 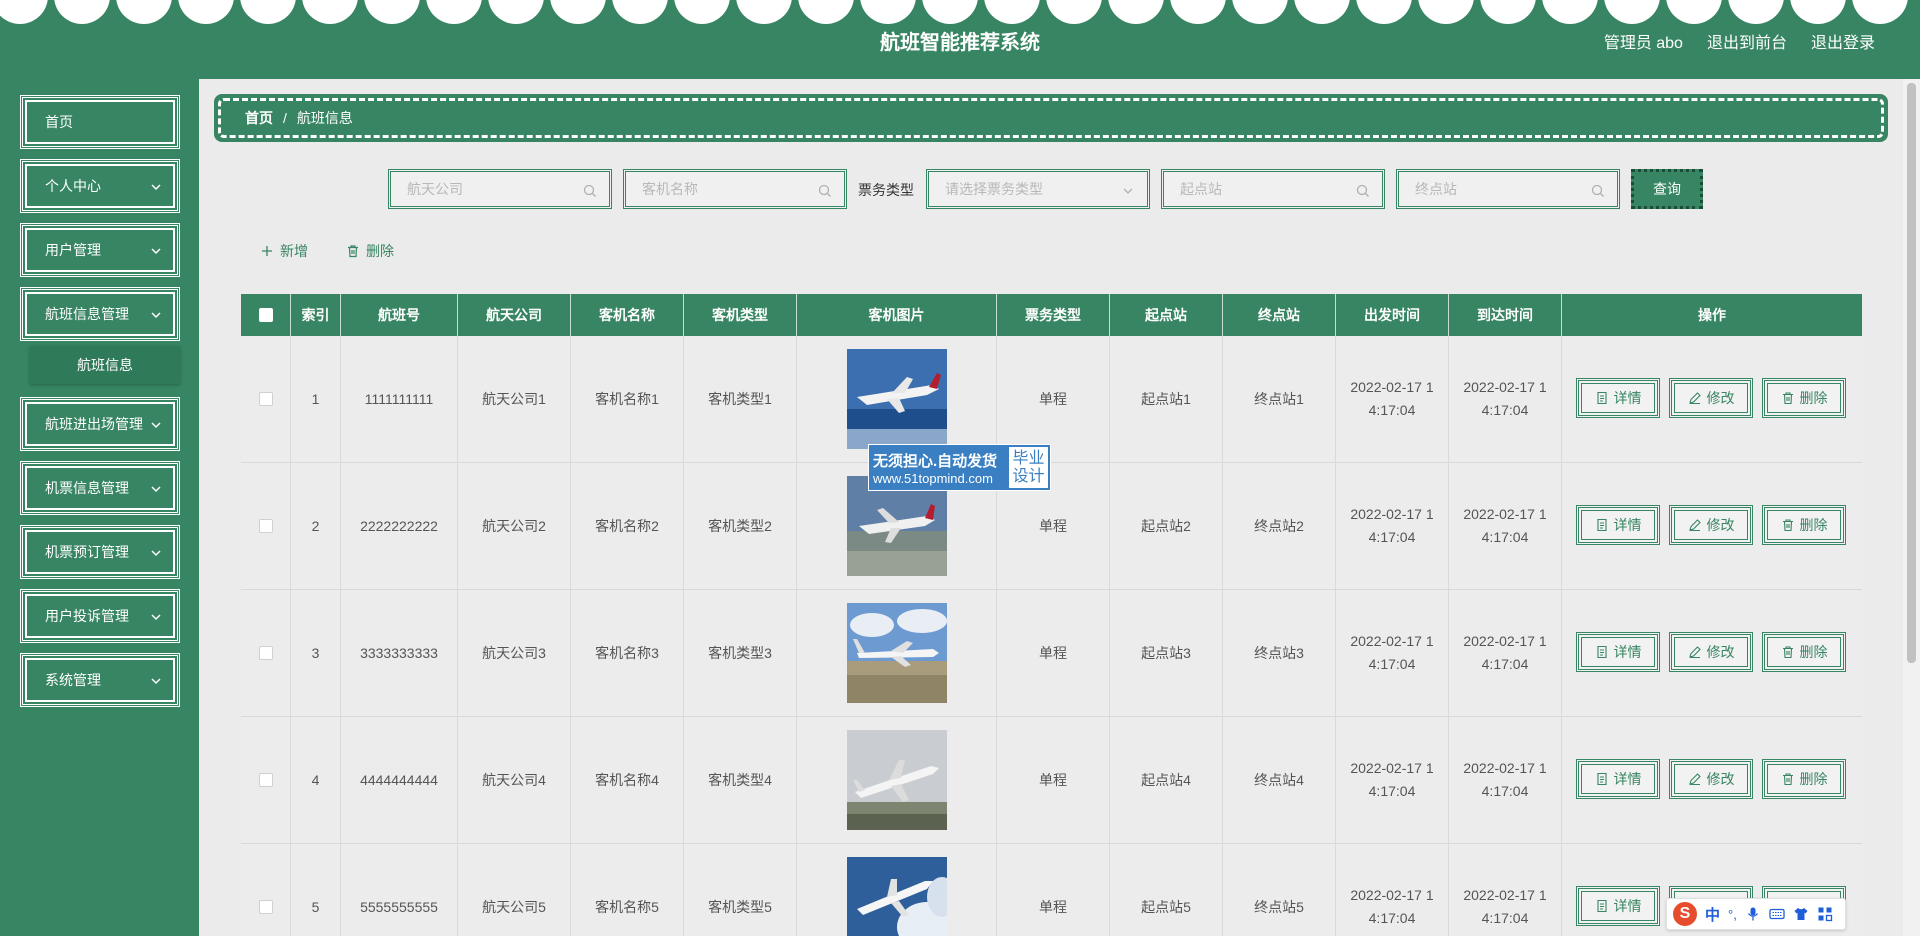 What do you see at coordinates (1777, 914) in the screenshot?
I see `keyboard-icon` at bounding box center [1777, 914].